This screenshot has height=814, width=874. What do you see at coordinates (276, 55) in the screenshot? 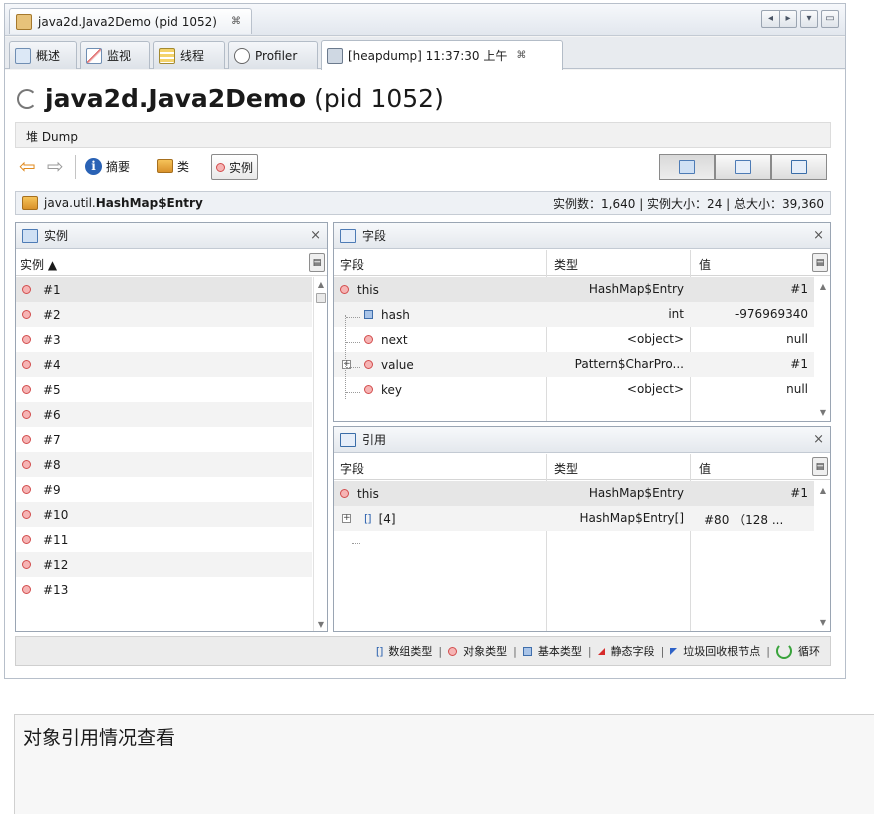
I see `tab-profiler-label: Profiler` at bounding box center [276, 55].